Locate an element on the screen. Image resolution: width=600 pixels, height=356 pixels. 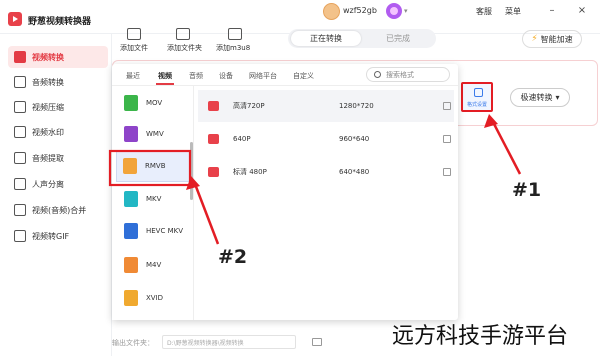
format-settings-button: 格式设置 is located at coordinates (477, 97).